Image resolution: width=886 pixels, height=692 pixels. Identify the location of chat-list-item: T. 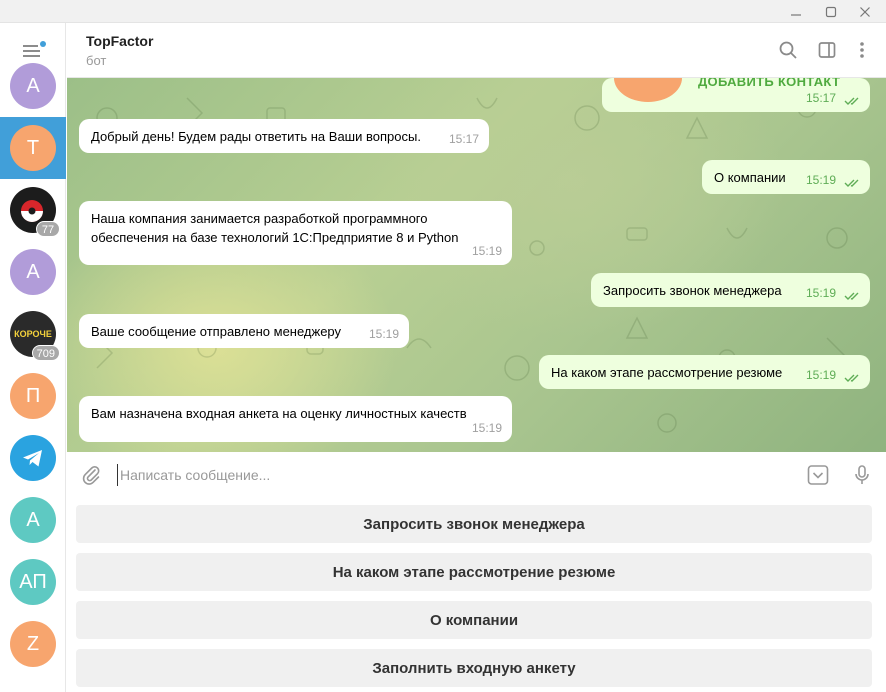
(33, 148).